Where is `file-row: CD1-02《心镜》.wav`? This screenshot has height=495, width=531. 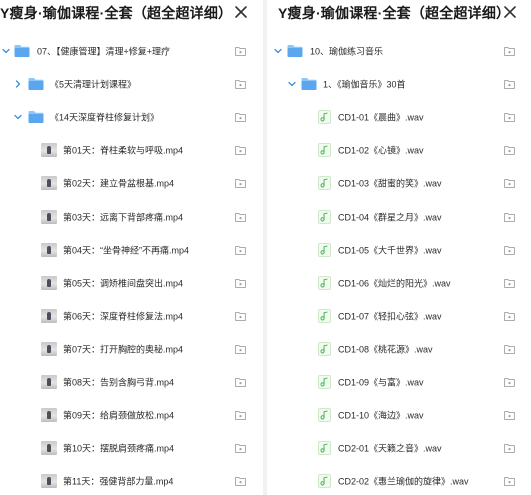
file-row: CD1-02《心镜》.wav is located at coordinates (399, 150).